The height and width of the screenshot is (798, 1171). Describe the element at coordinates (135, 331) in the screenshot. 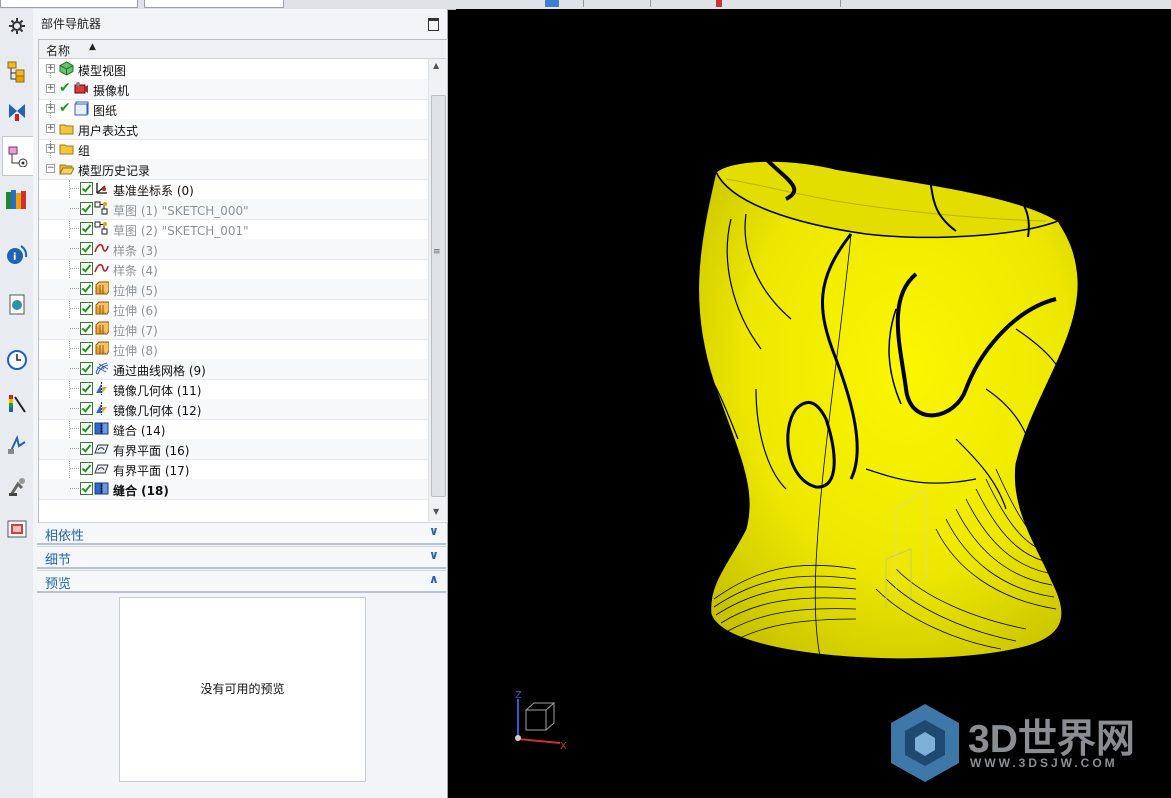

I see `tree-row-label: 拉伸 (7)` at that location.